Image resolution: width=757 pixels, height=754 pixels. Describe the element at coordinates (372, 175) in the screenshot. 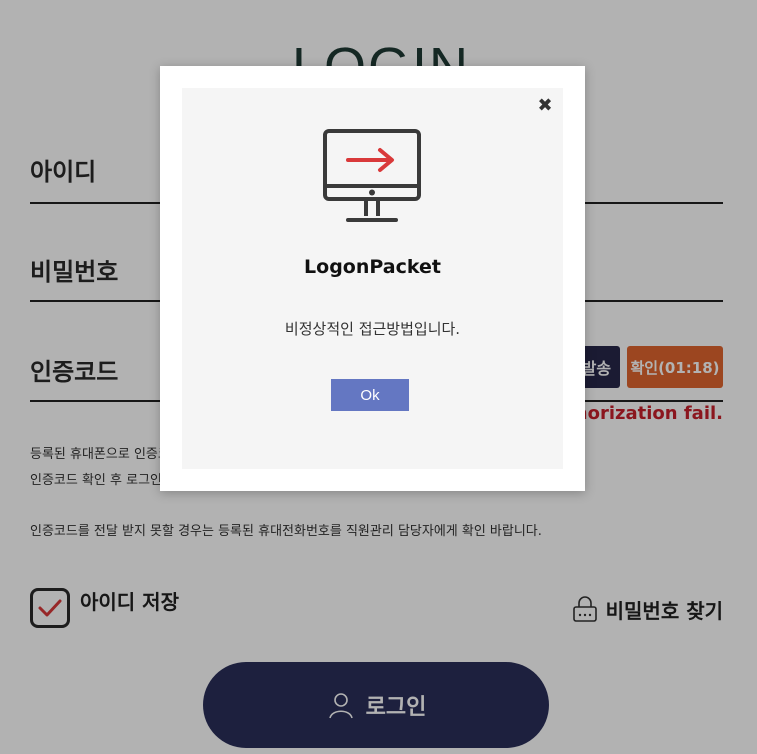

I see `monitor-arrow-icon` at that location.